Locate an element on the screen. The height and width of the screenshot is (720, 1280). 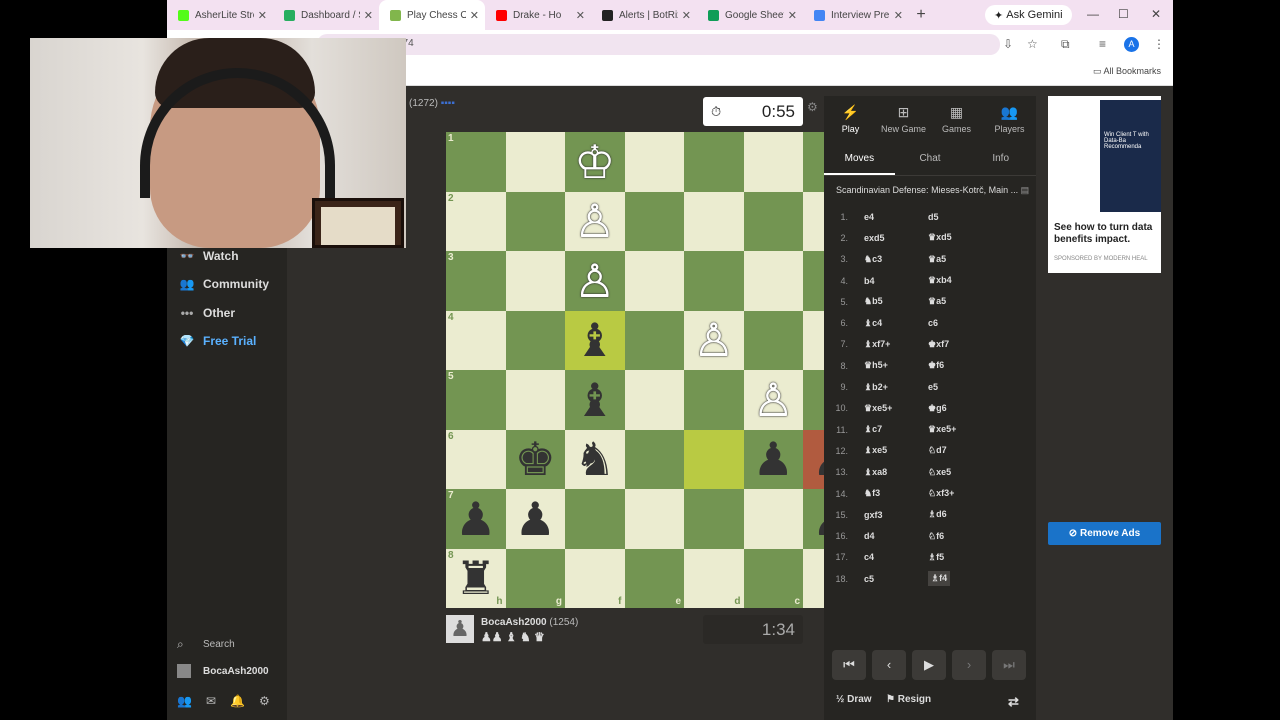
white-piece: ♔ is located at coordinates (594, 162).